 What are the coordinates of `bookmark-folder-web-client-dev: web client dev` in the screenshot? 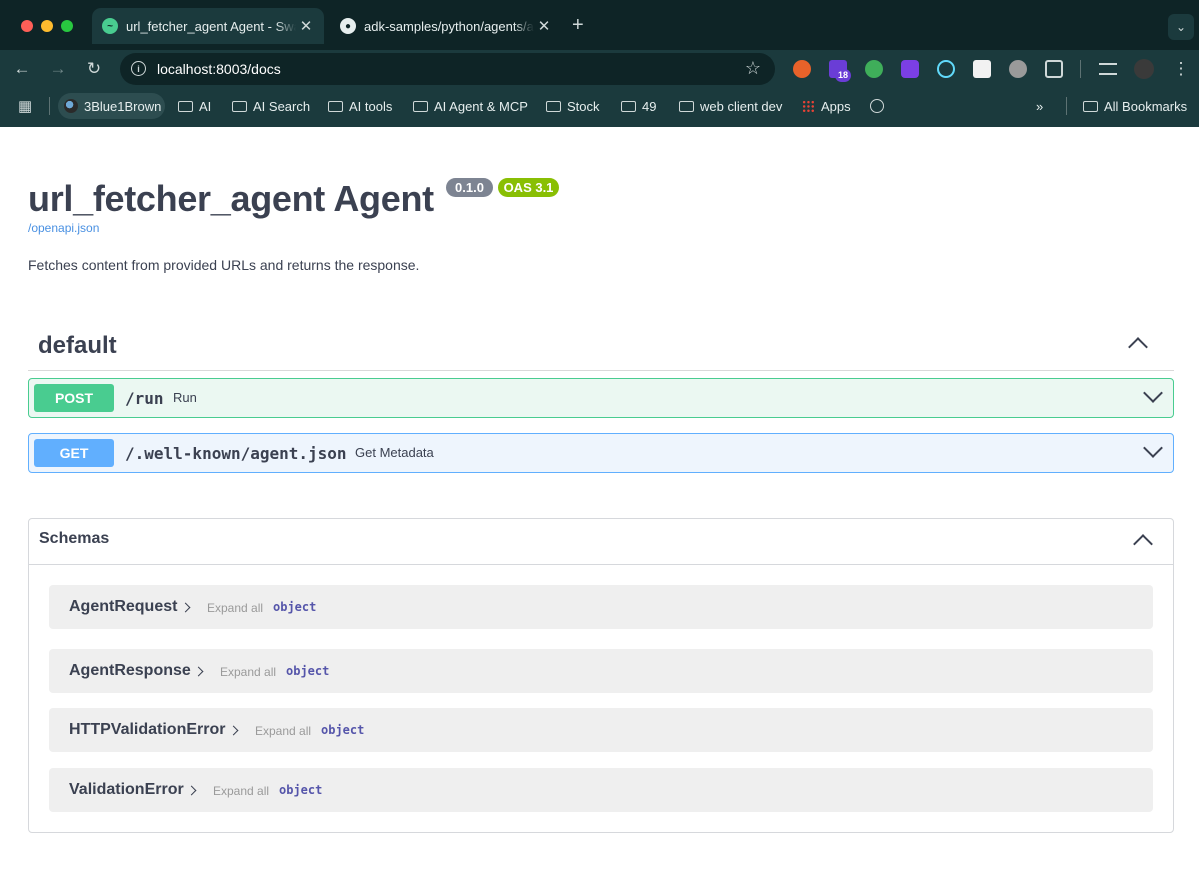 It's located at (730, 106).